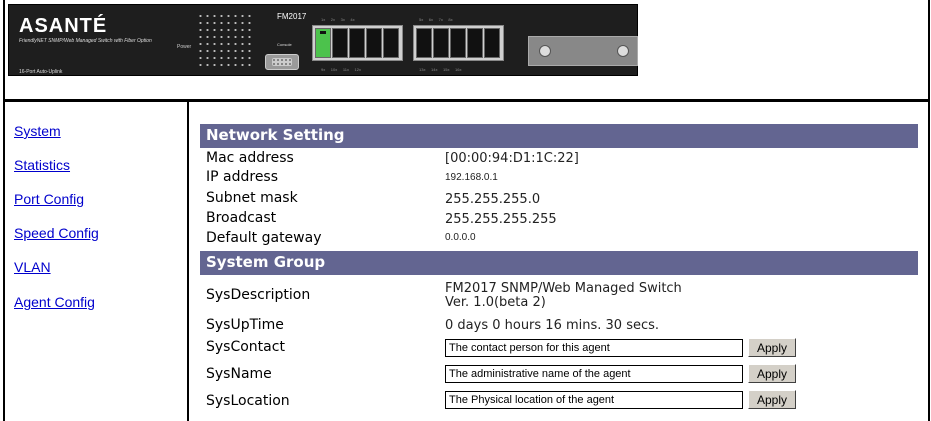 The image size is (931, 421). I want to click on sidebar-item-port-config: Port Config, so click(49, 199).